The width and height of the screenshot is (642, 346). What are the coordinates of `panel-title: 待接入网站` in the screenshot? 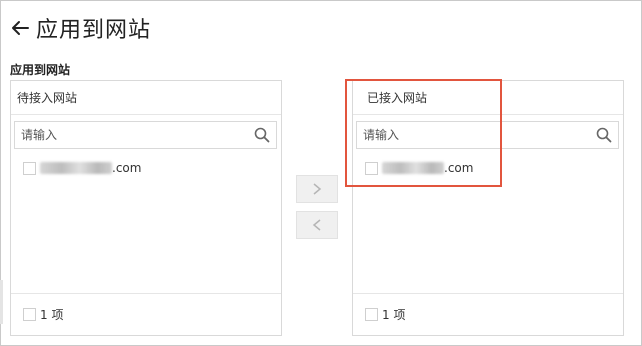 It's located at (146, 98).